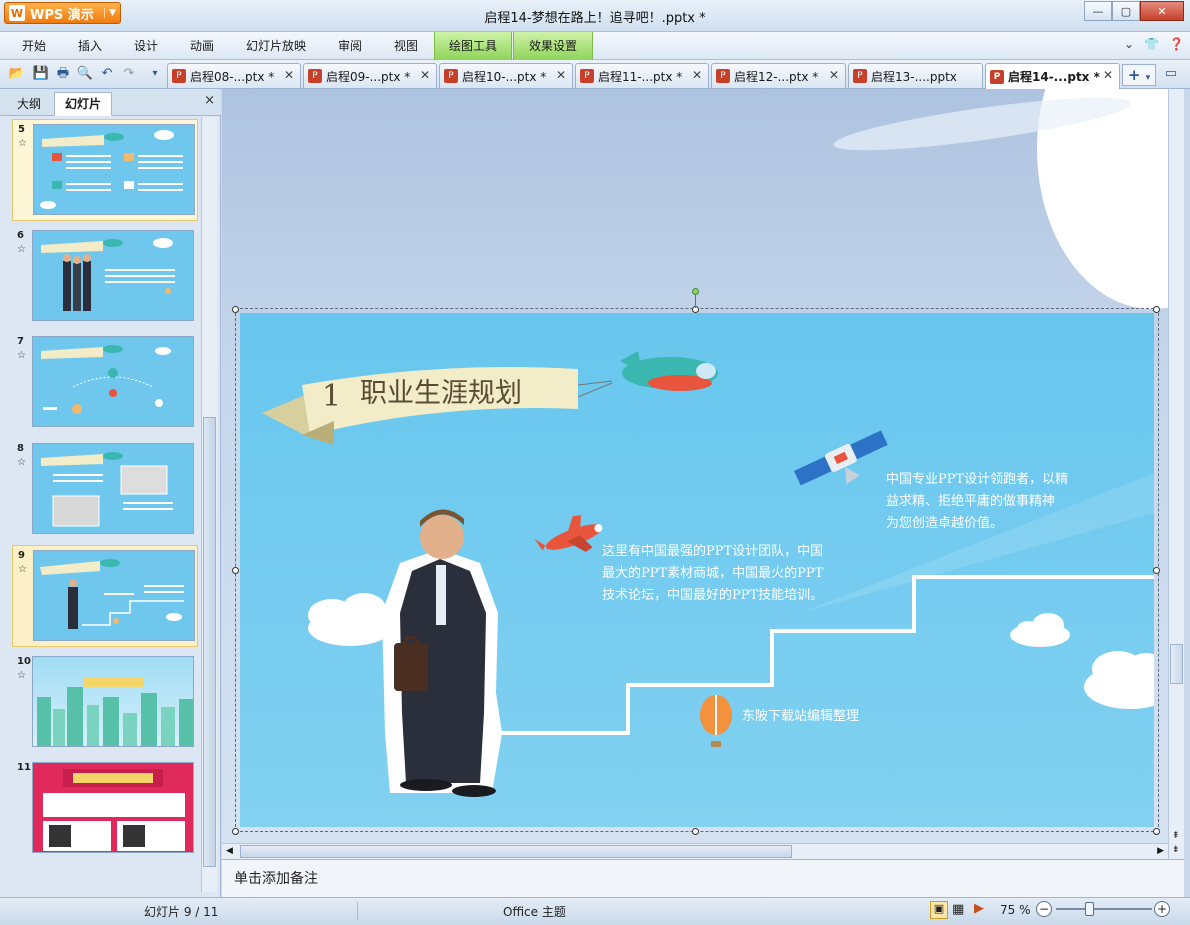 This screenshot has width=1190, height=925. Describe the element at coordinates (276, 878) in the screenshot. I see `notes-placeholder: 单击添加备注` at that location.